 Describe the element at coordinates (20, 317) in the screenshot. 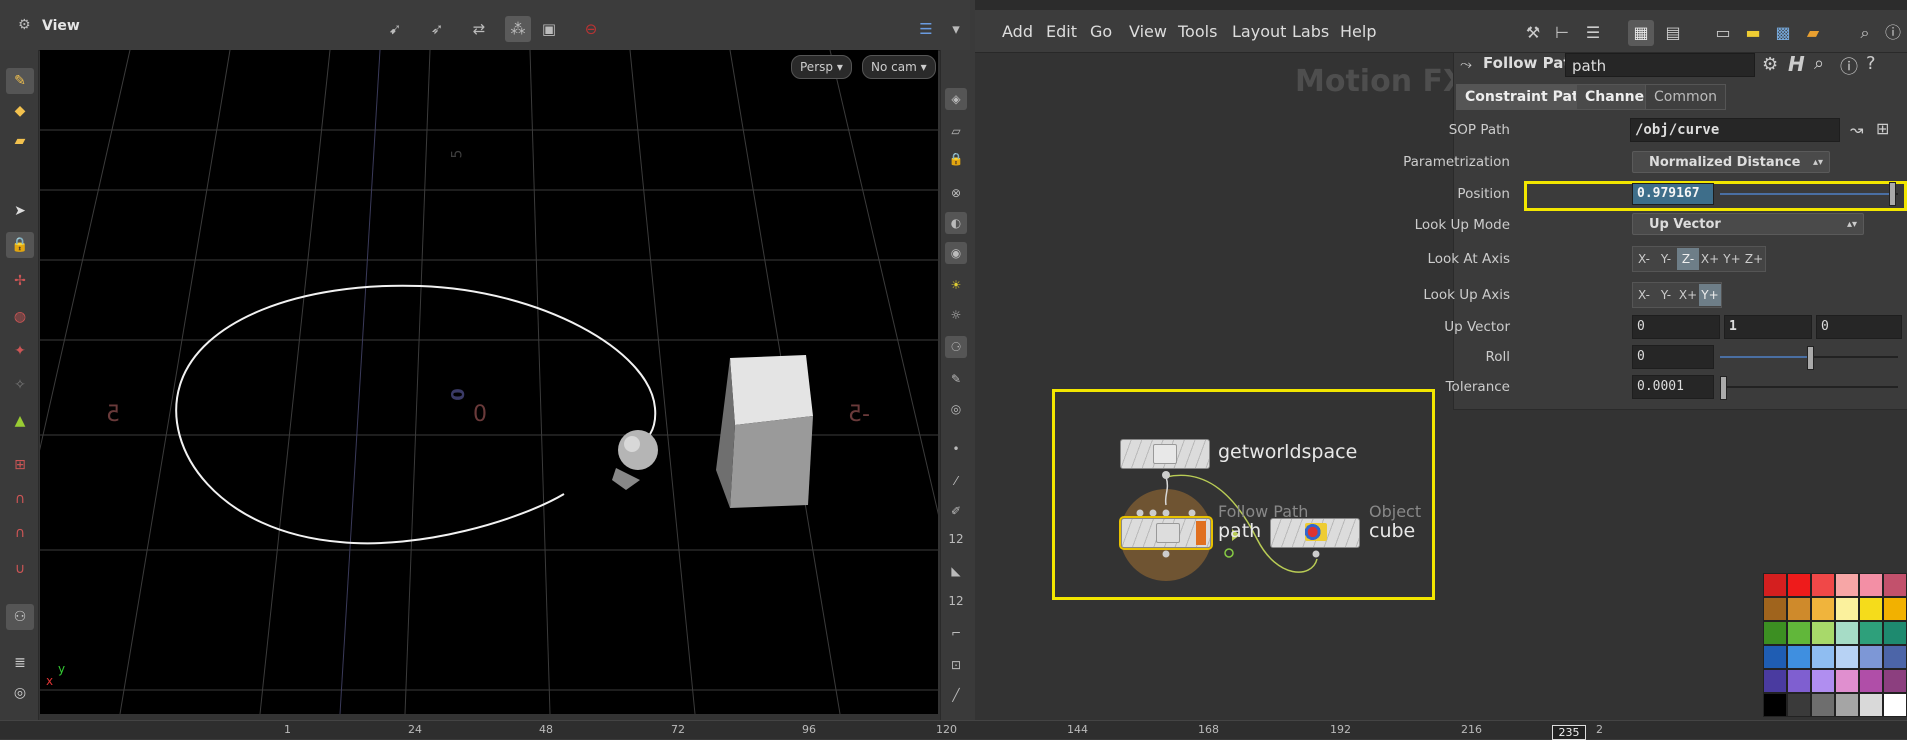

I see `scale-gizmo-icon: ◍` at that location.